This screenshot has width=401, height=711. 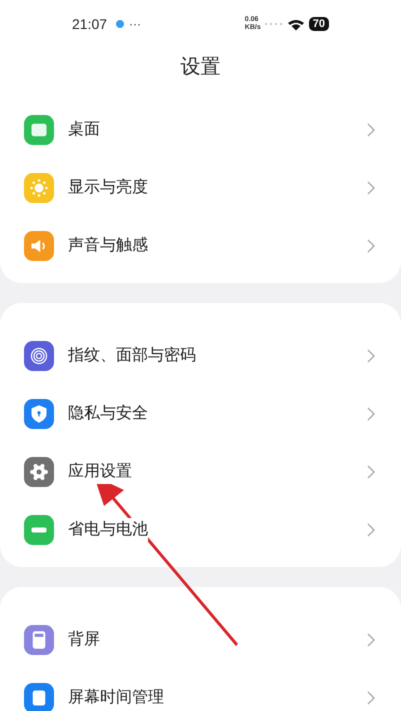 What do you see at coordinates (39, 188) in the screenshot?
I see `sun-icon` at bounding box center [39, 188].